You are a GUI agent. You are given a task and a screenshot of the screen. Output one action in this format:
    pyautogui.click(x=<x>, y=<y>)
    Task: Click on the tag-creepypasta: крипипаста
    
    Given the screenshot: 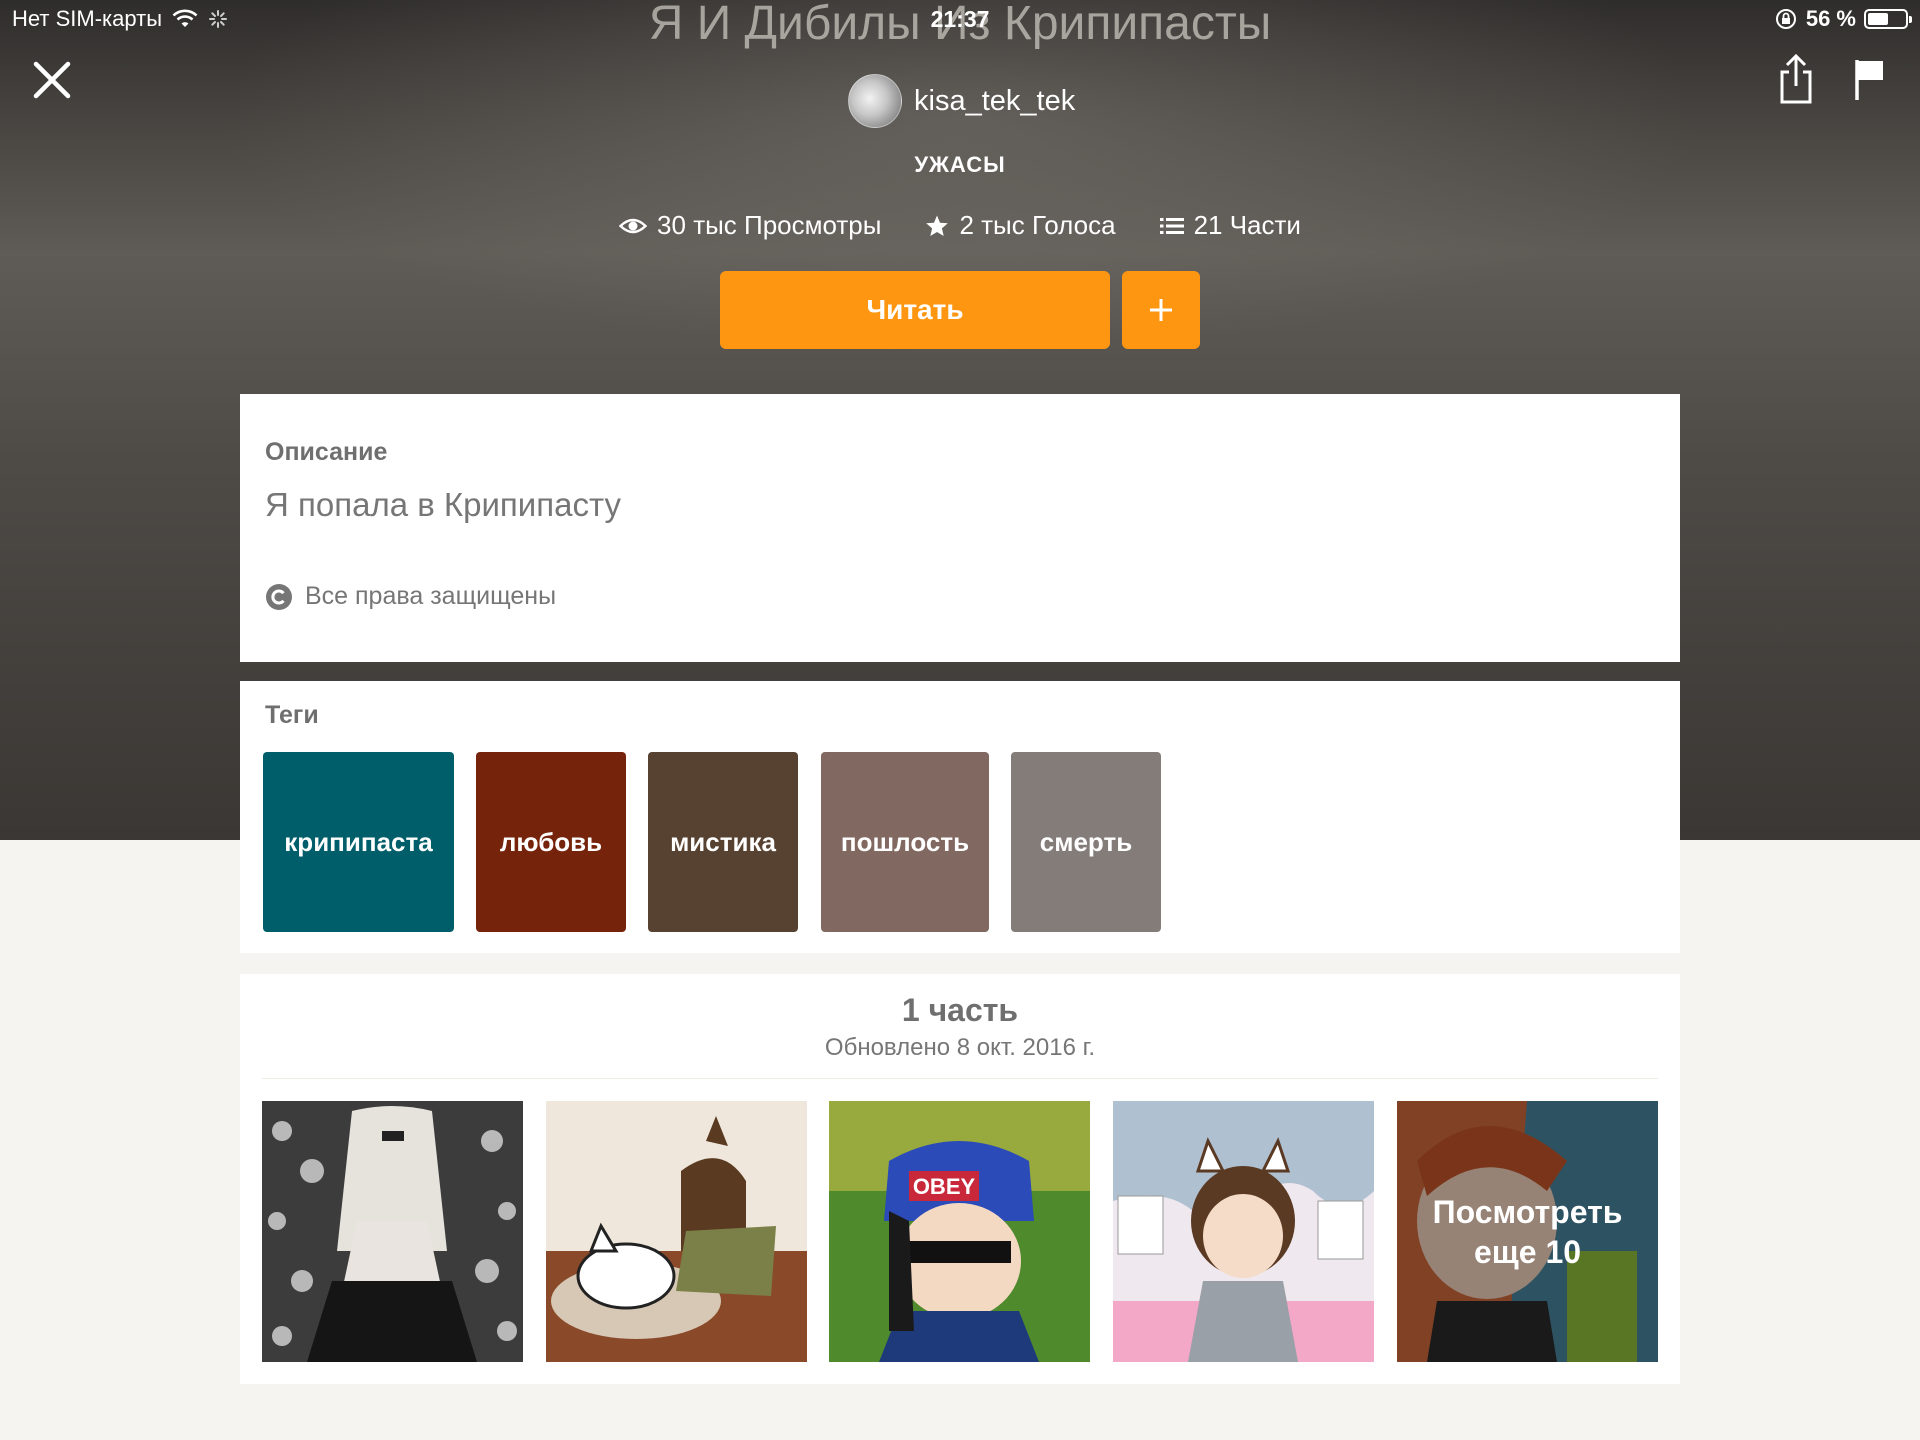 What is the action you would take?
    pyautogui.click(x=358, y=842)
    